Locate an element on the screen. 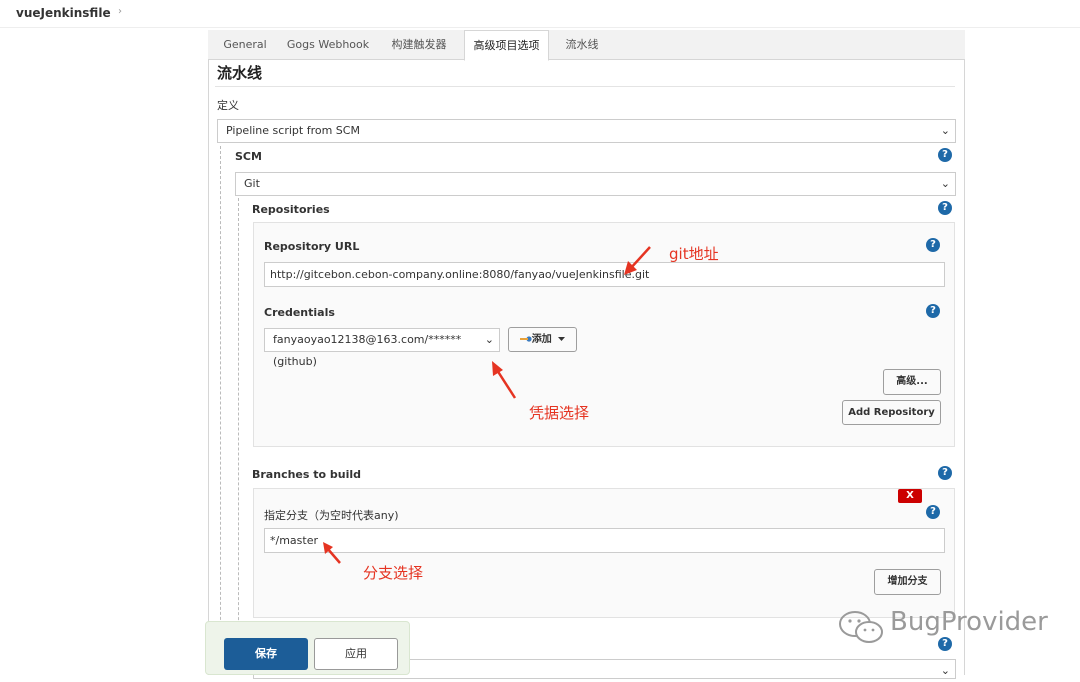 Image resolution: width=1080 pixels, height=682 pixels. repository-url-label: Repository URL is located at coordinates (312, 246).